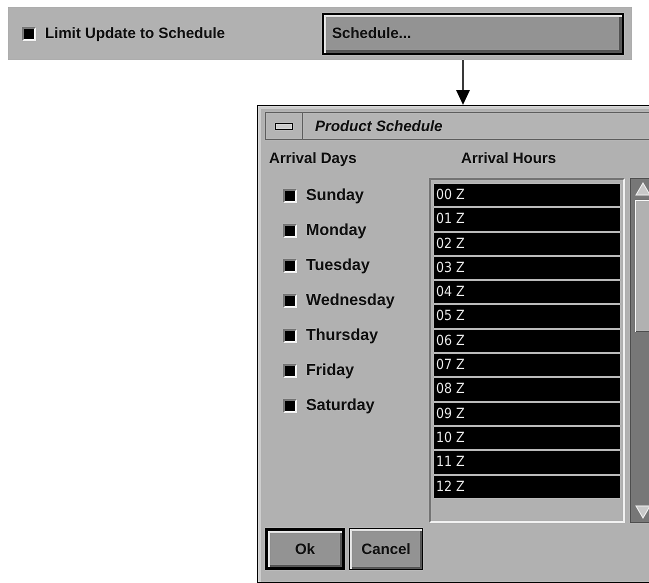 The width and height of the screenshot is (649, 583). Describe the element at coordinates (527, 487) in the screenshot. I see `hour-item: 12 Z` at that location.